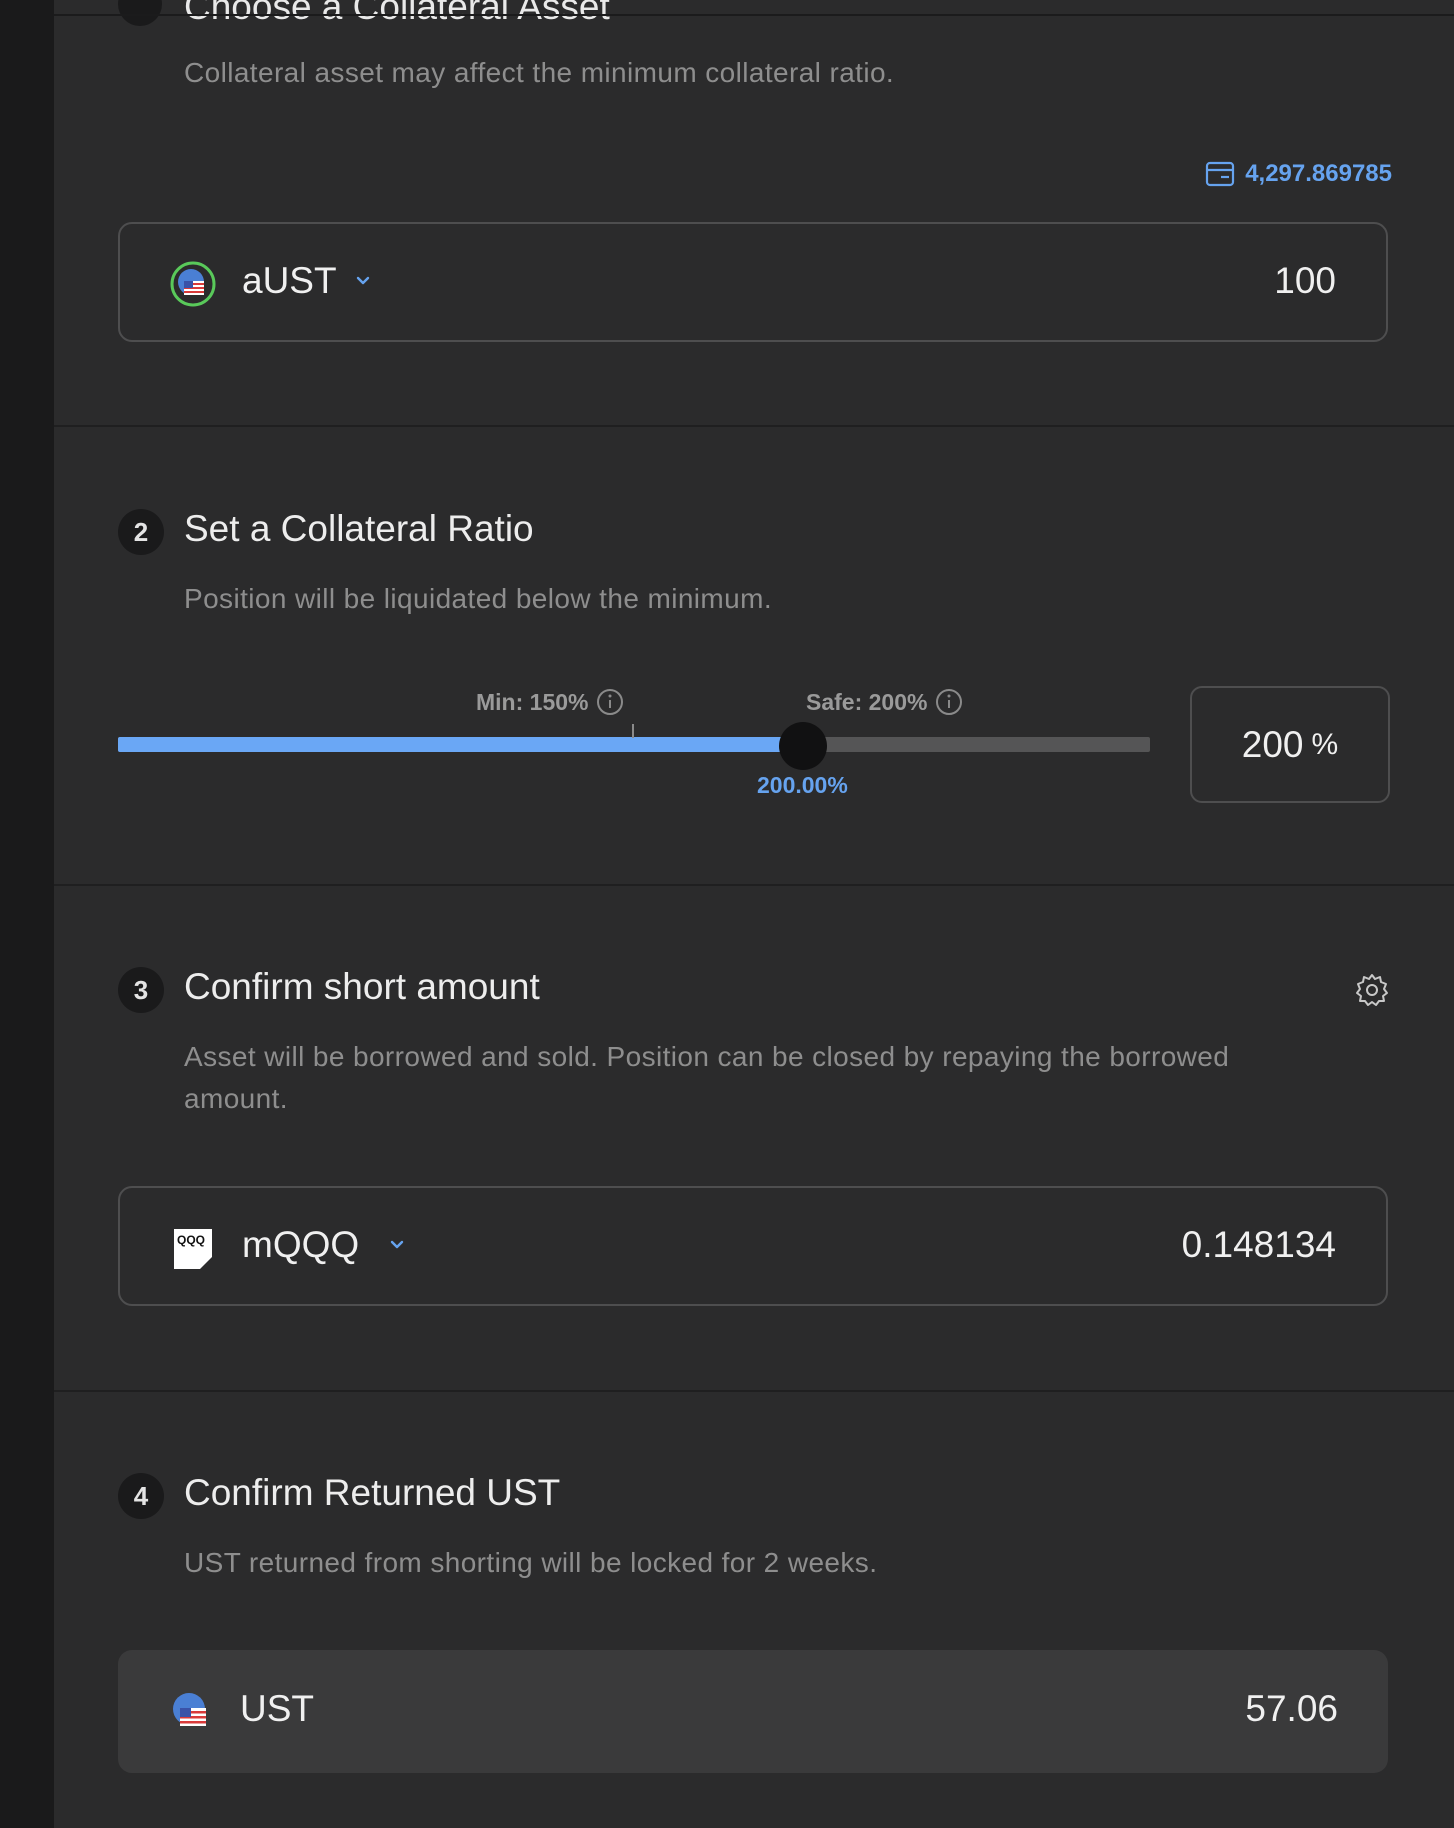  I want to click on min-ratio-text: Min: 150%, so click(532, 701).